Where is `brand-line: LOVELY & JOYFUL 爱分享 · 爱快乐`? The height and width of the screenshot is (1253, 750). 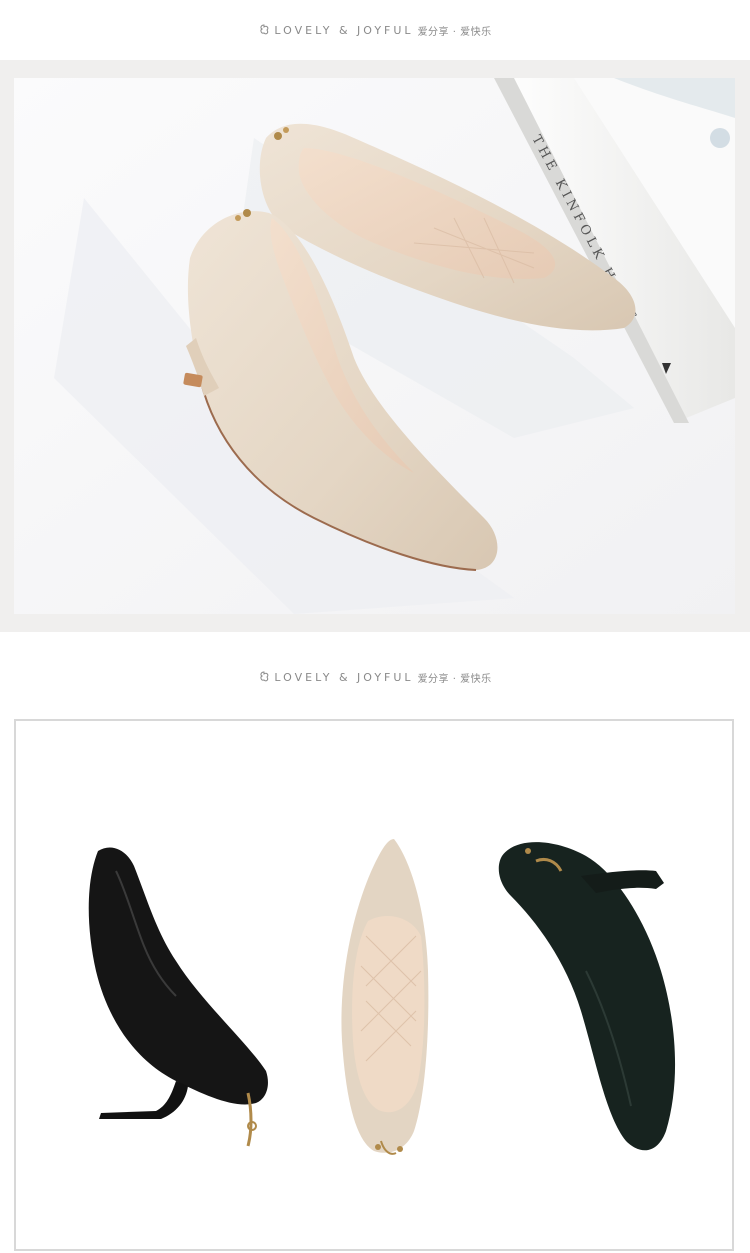
brand-line: LOVELY & JOYFUL 爱分享 · 爱快乐 is located at coordinates (374, 30).